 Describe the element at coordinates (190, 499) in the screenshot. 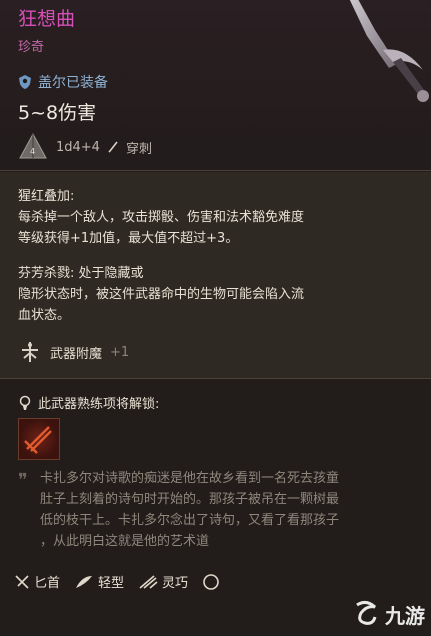

I see `lore-line-2: 肚子上刻着的诗句时开始的。那孩子被吊在一颗树最` at that location.